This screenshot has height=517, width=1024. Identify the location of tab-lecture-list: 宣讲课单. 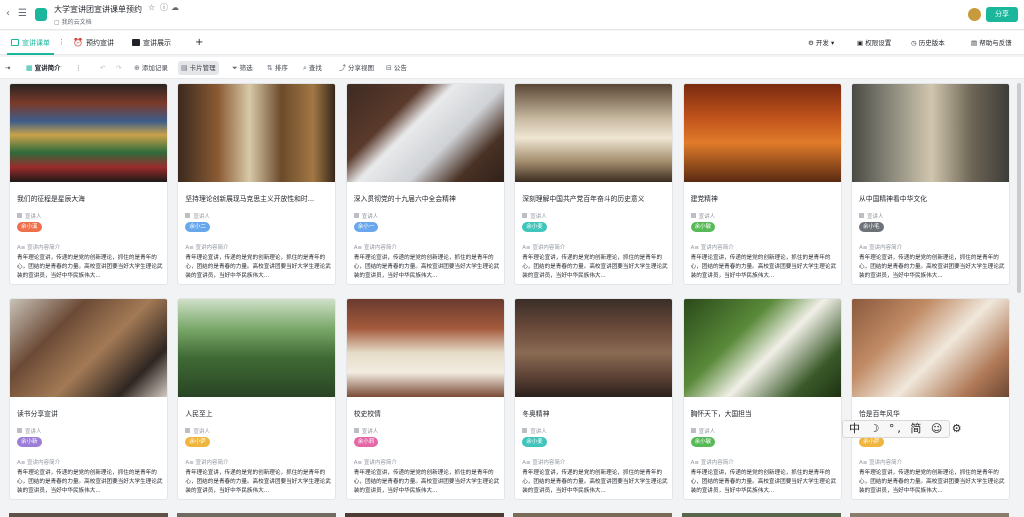
(30, 43).